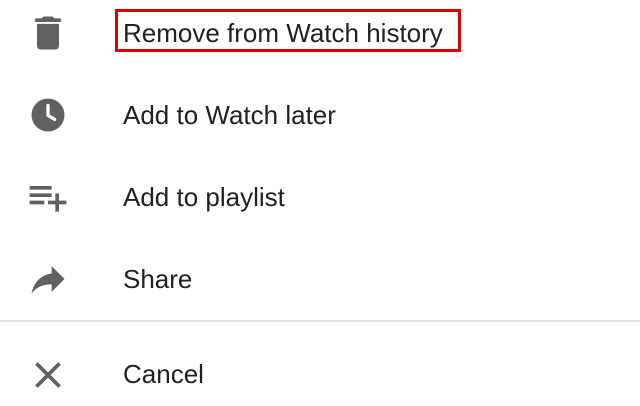 The width and height of the screenshot is (640, 406). What do you see at coordinates (48, 197) in the screenshot?
I see `playlist-add-icon` at bounding box center [48, 197].